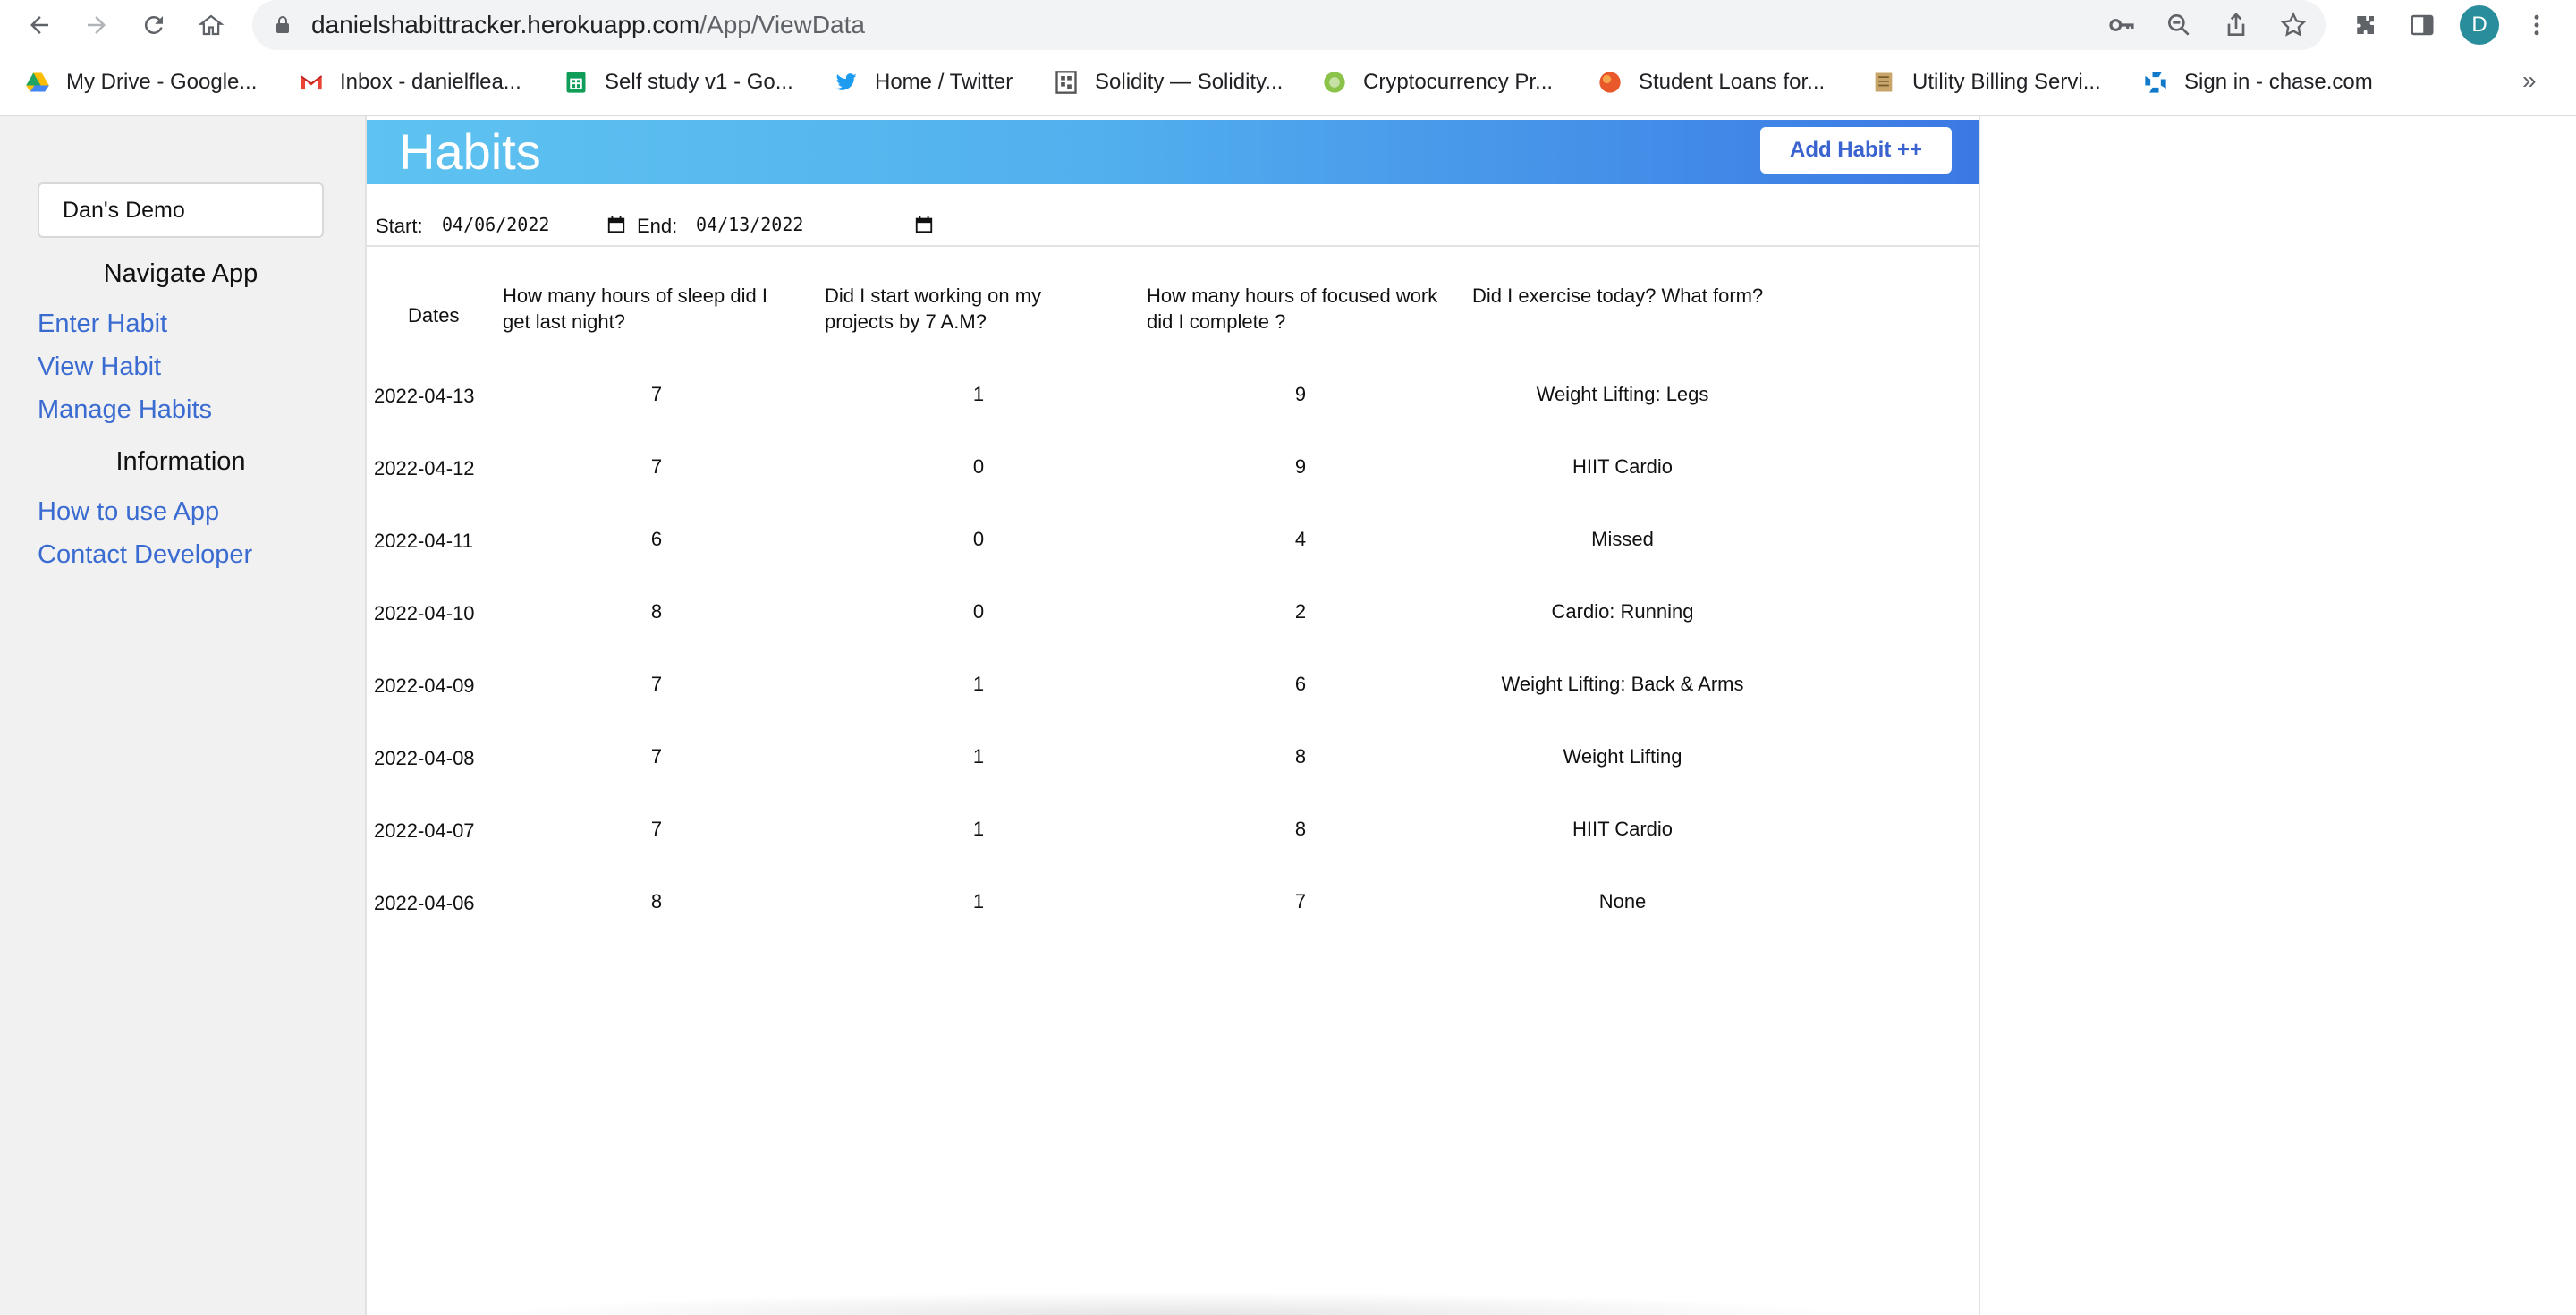  I want to click on google-drive-icon, so click(37, 82).